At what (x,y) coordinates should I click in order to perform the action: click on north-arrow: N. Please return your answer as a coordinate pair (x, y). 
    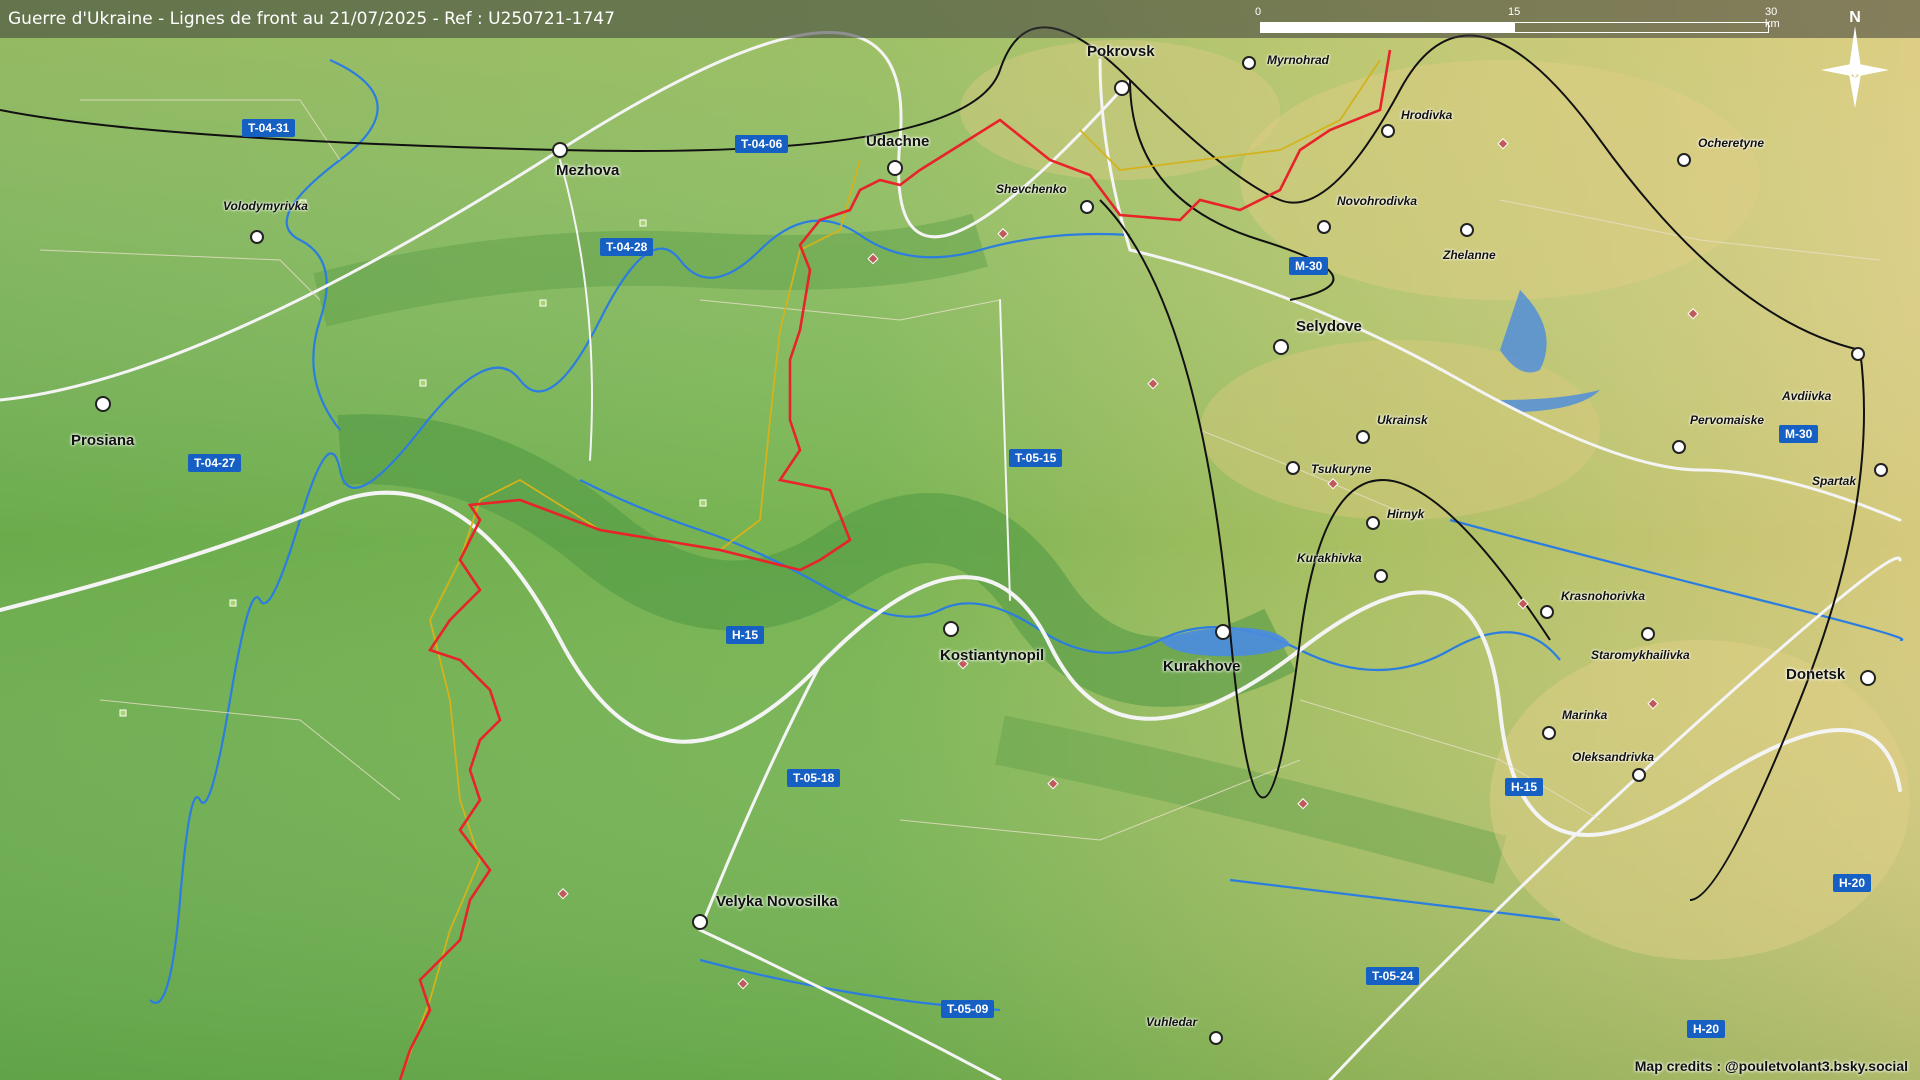
    Looking at the image, I should click on (1855, 63).